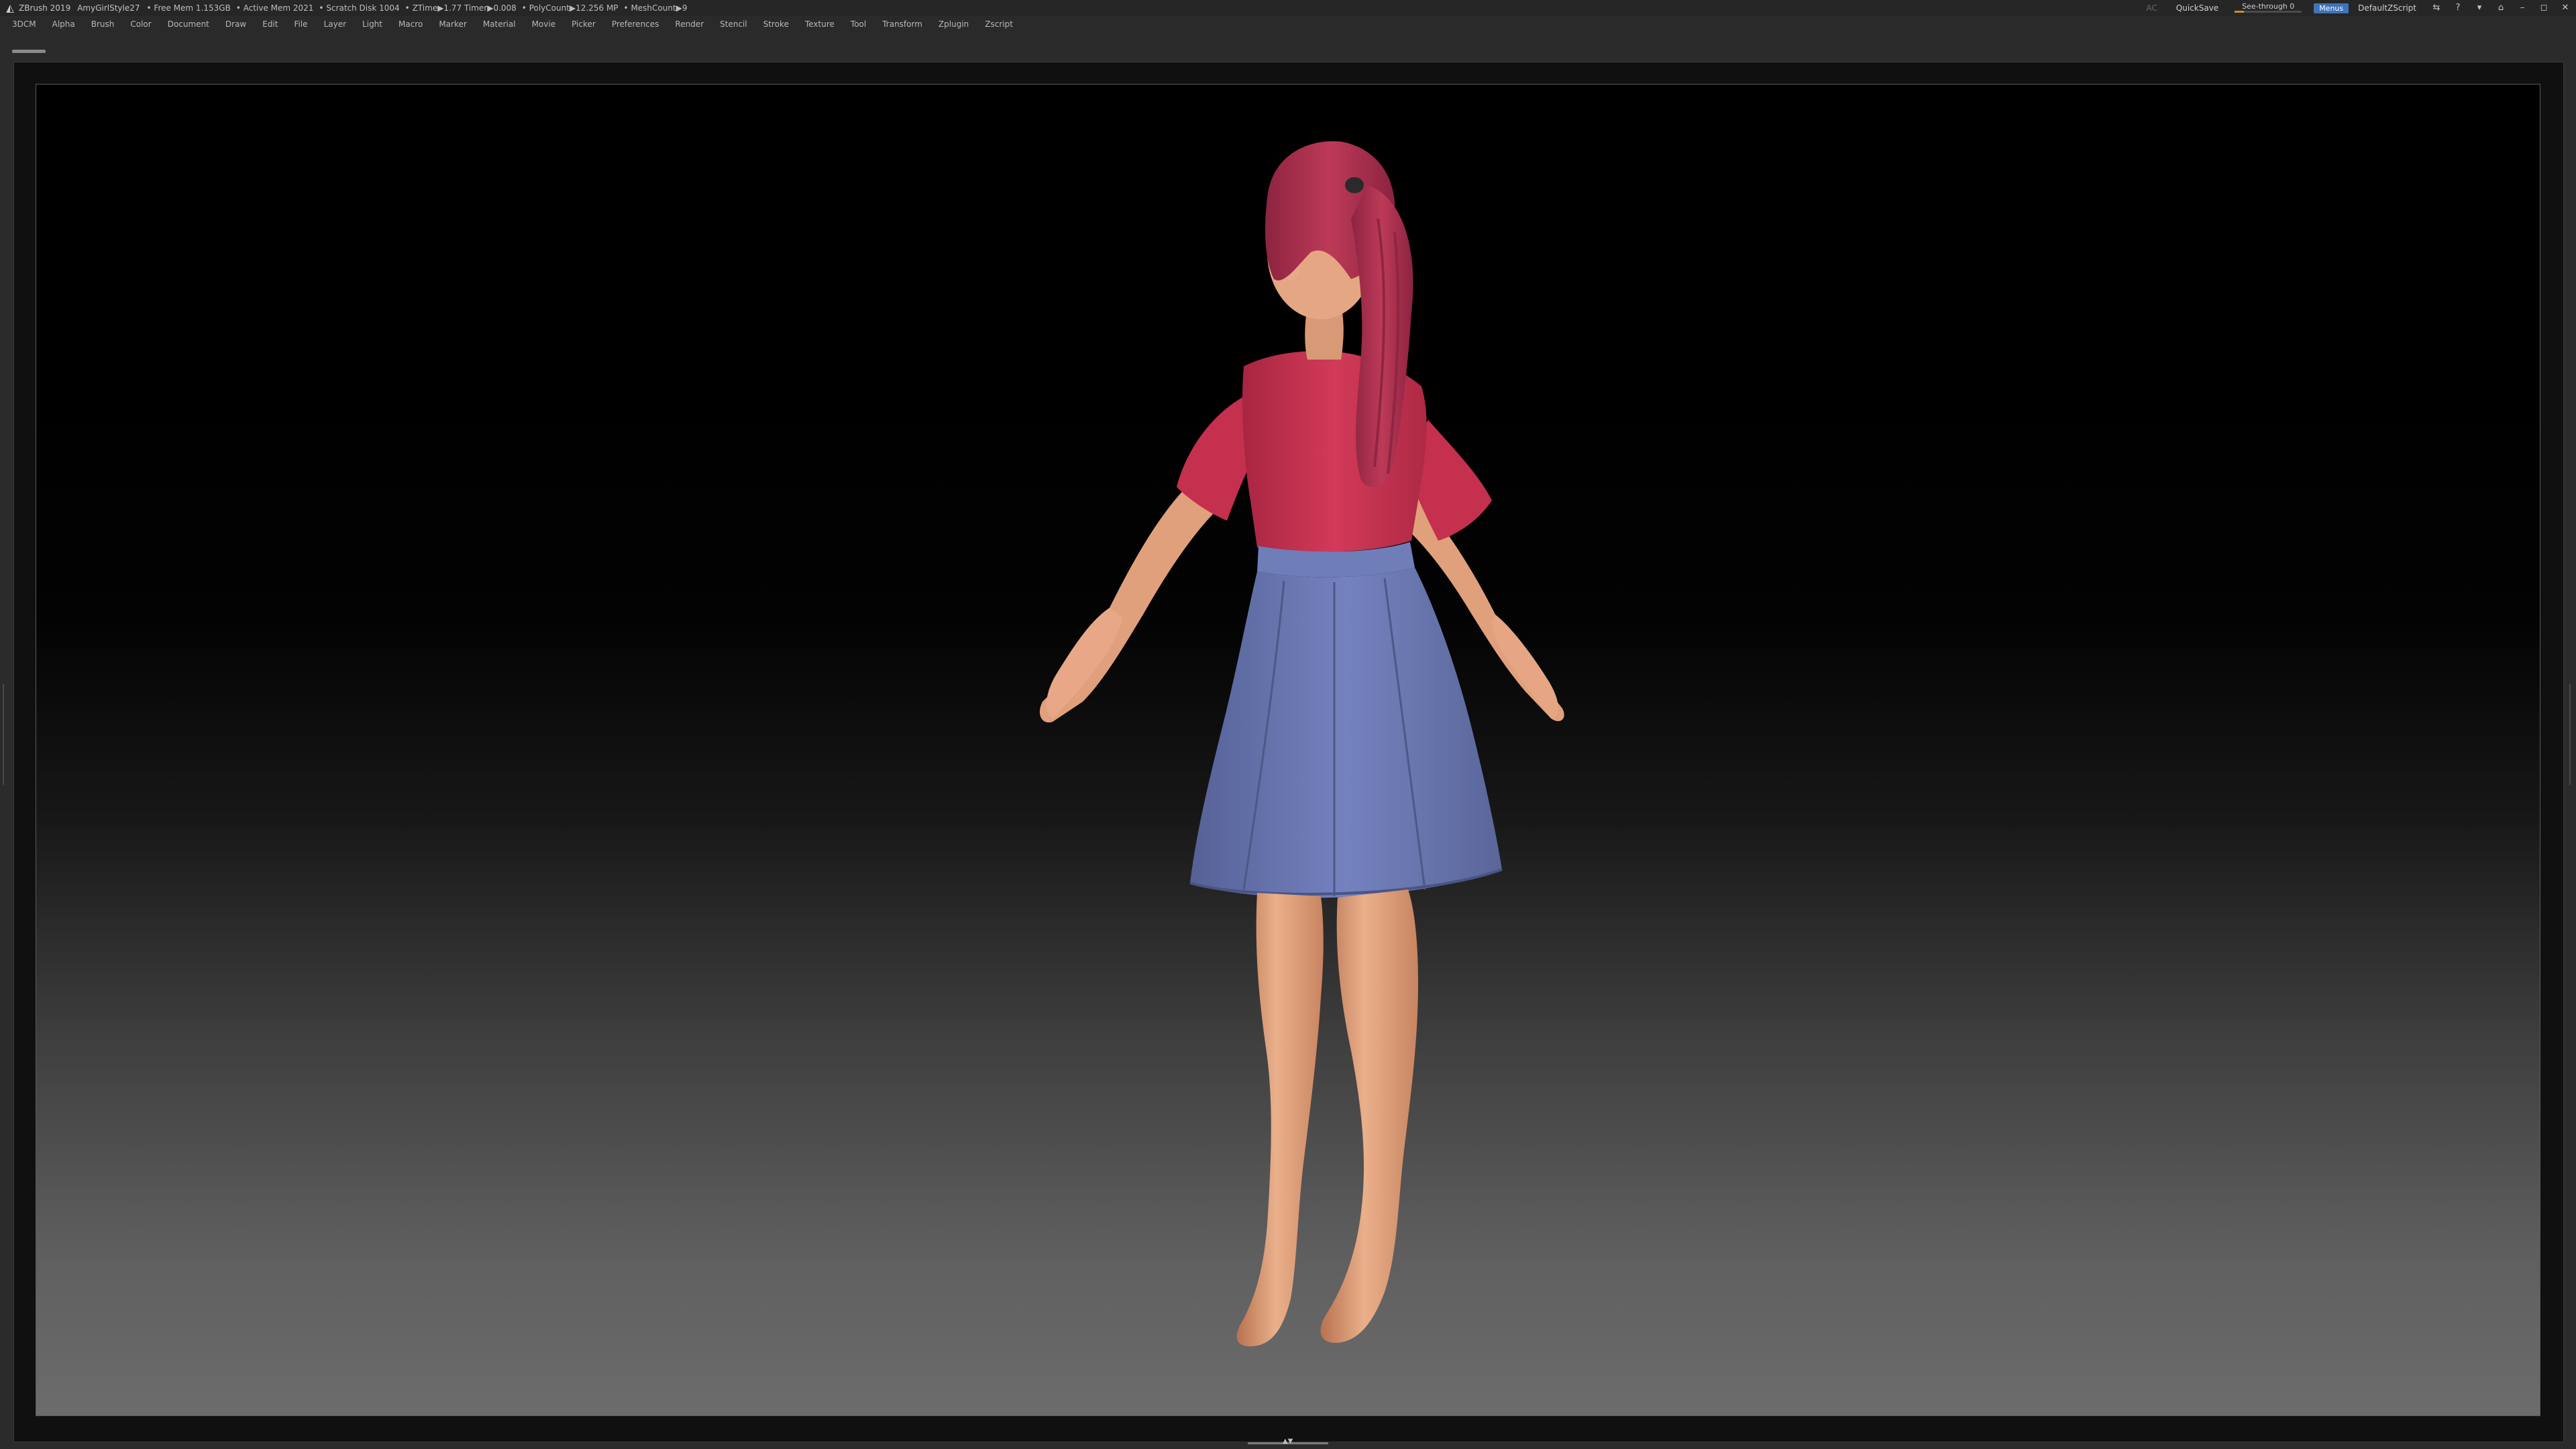 This screenshot has width=2576, height=1449. What do you see at coordinates (63, 24) in the screenshot?
I see `menu-alpha: Alpha` at bounding box center [63, 24].